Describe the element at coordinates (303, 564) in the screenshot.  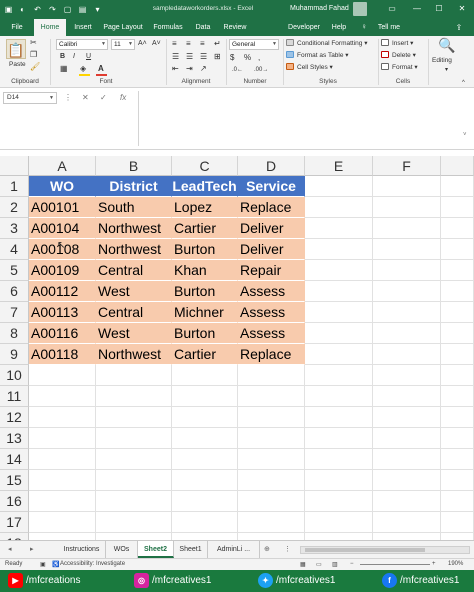
I see `normal-view-icon: ▦` at that location.